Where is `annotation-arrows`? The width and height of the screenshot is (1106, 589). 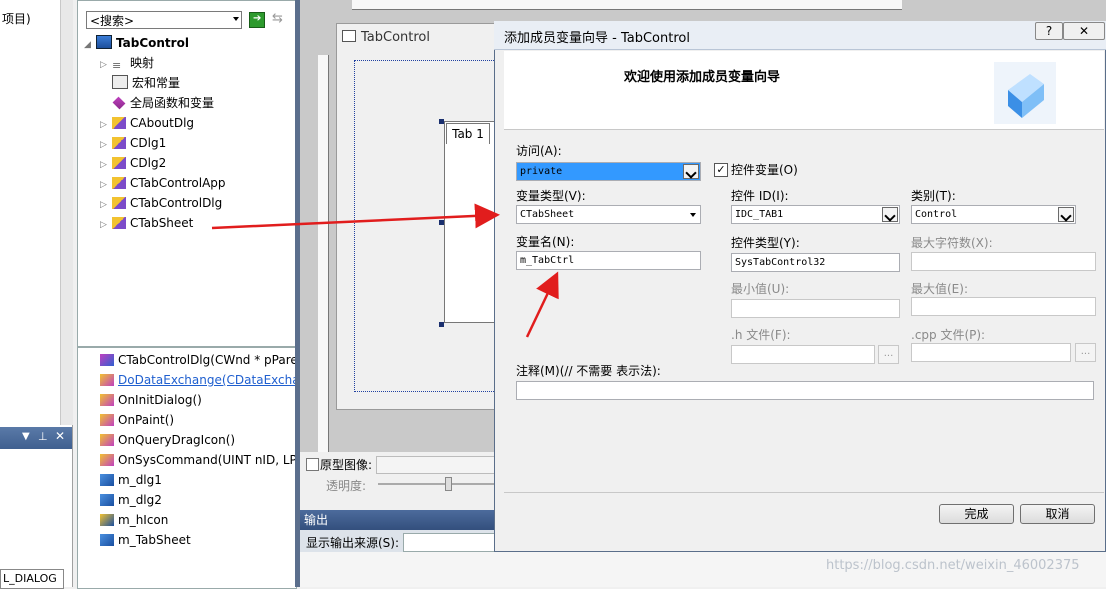 annotation-arrows is located at coordinates (385, 270).